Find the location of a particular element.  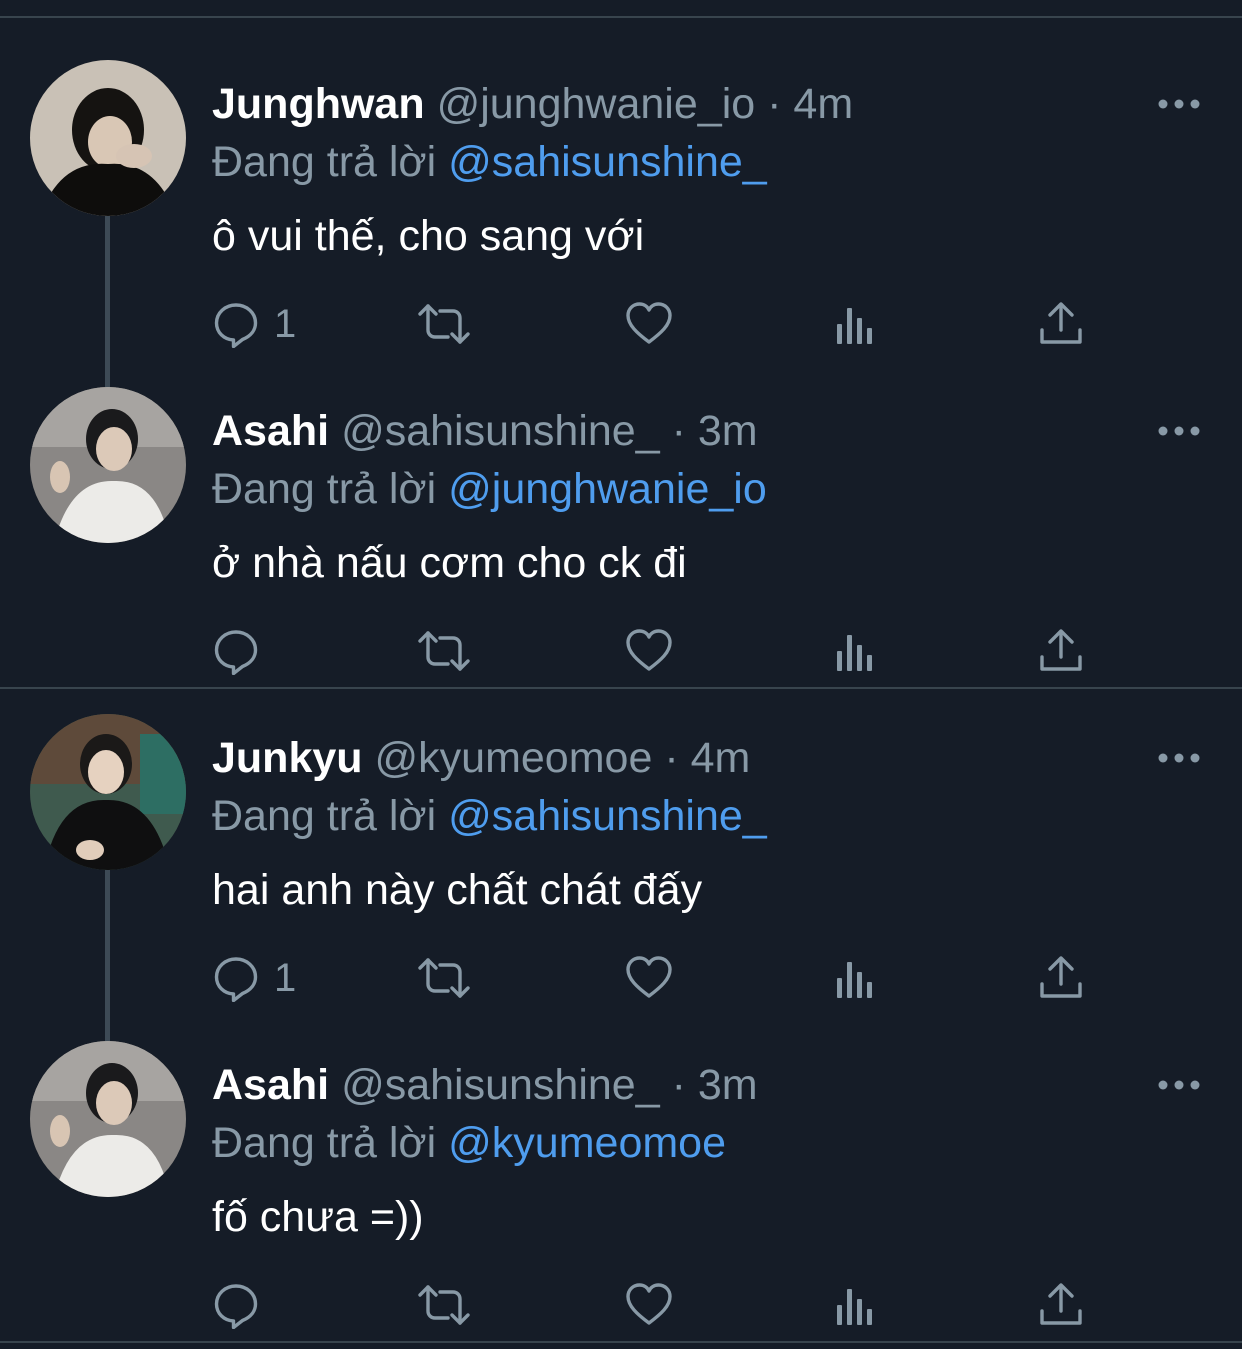

avatar-photo-junkyu is located at coordinates (108, 792).